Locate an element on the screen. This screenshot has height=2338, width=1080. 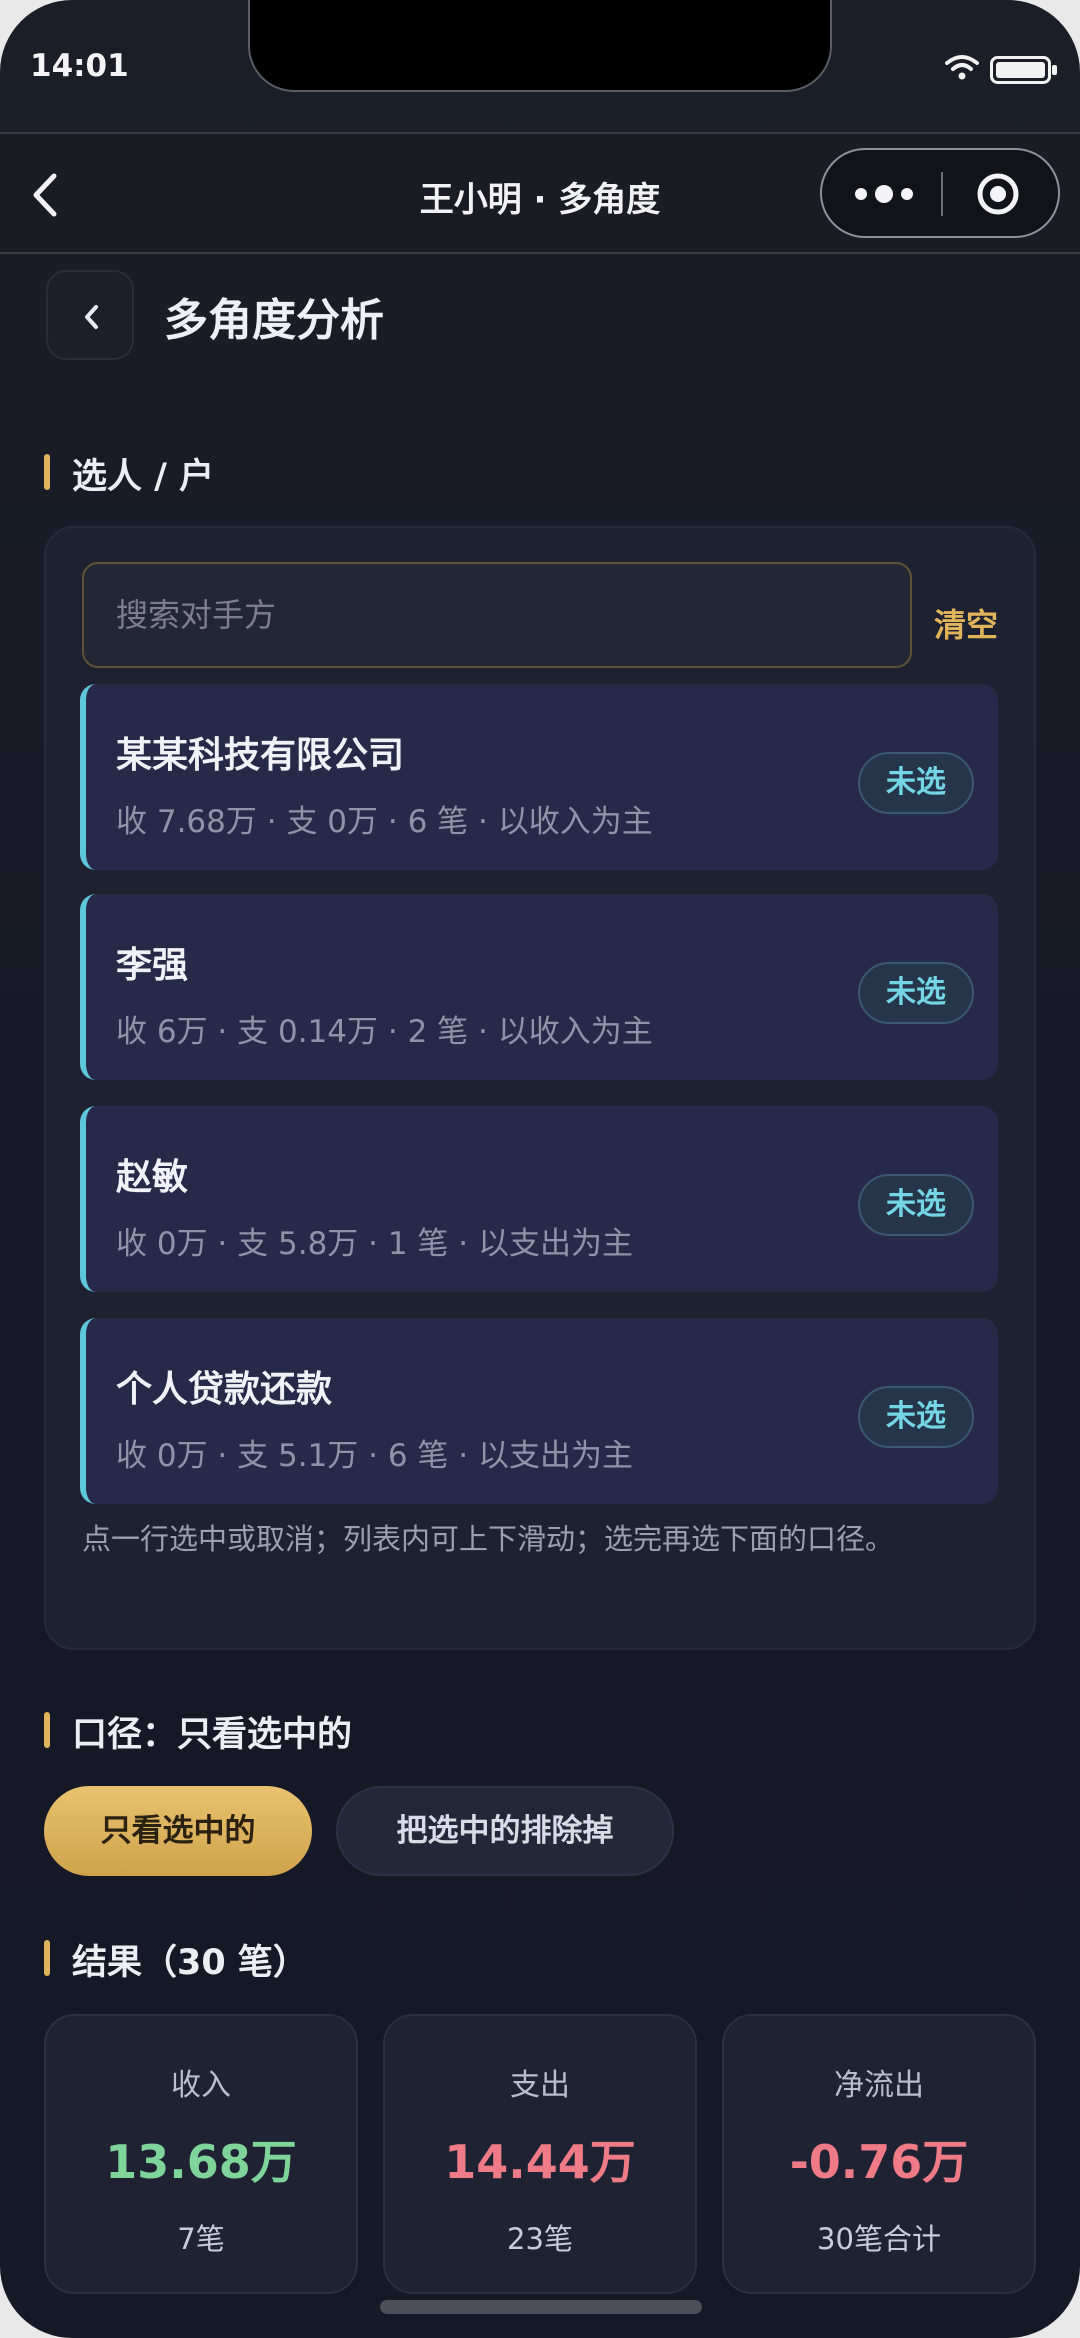
search-input is located at coordinates (497, 615).